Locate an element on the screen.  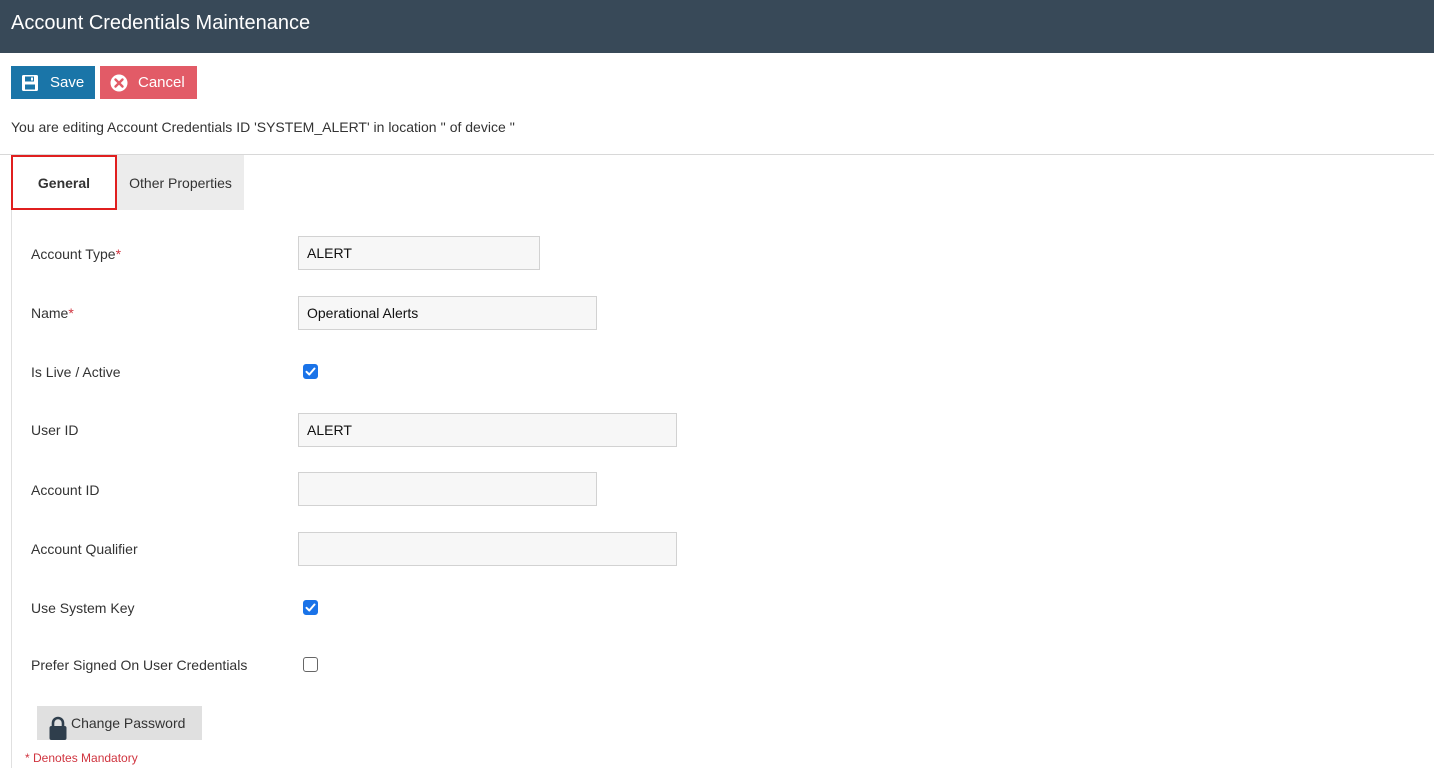
prefer-signed-on-checkbox is located at coordinates (310, 664).